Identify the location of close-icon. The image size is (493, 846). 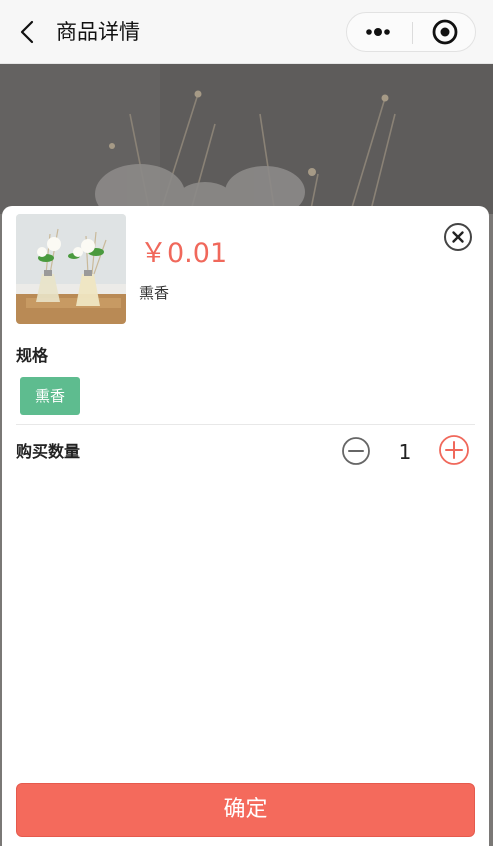
(458, 237).